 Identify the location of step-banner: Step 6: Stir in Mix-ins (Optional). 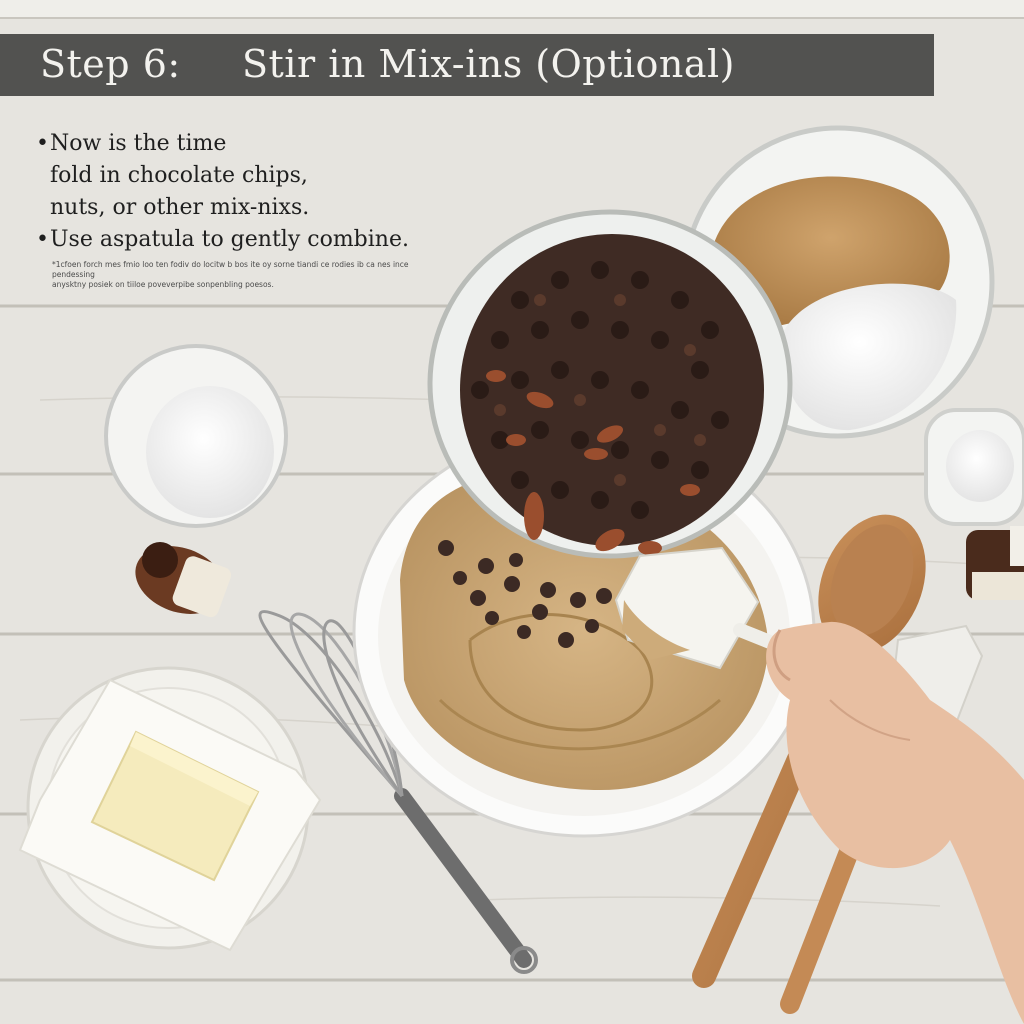
(467, 65).